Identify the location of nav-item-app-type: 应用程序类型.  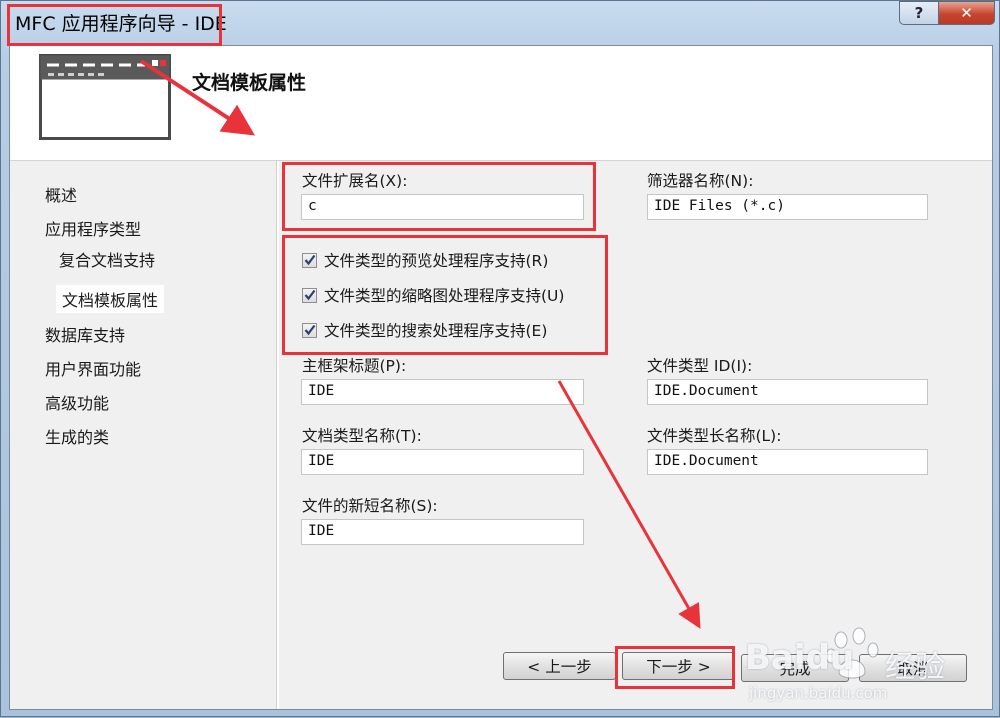
(93, 228).